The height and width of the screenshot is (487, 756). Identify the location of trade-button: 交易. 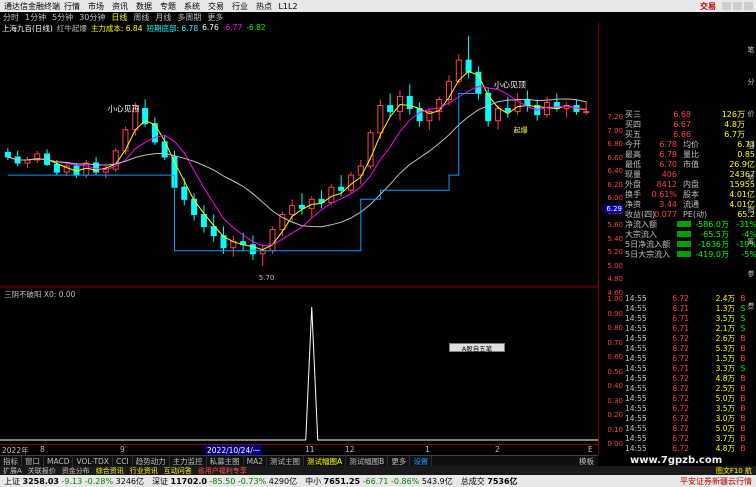
(711, 6).